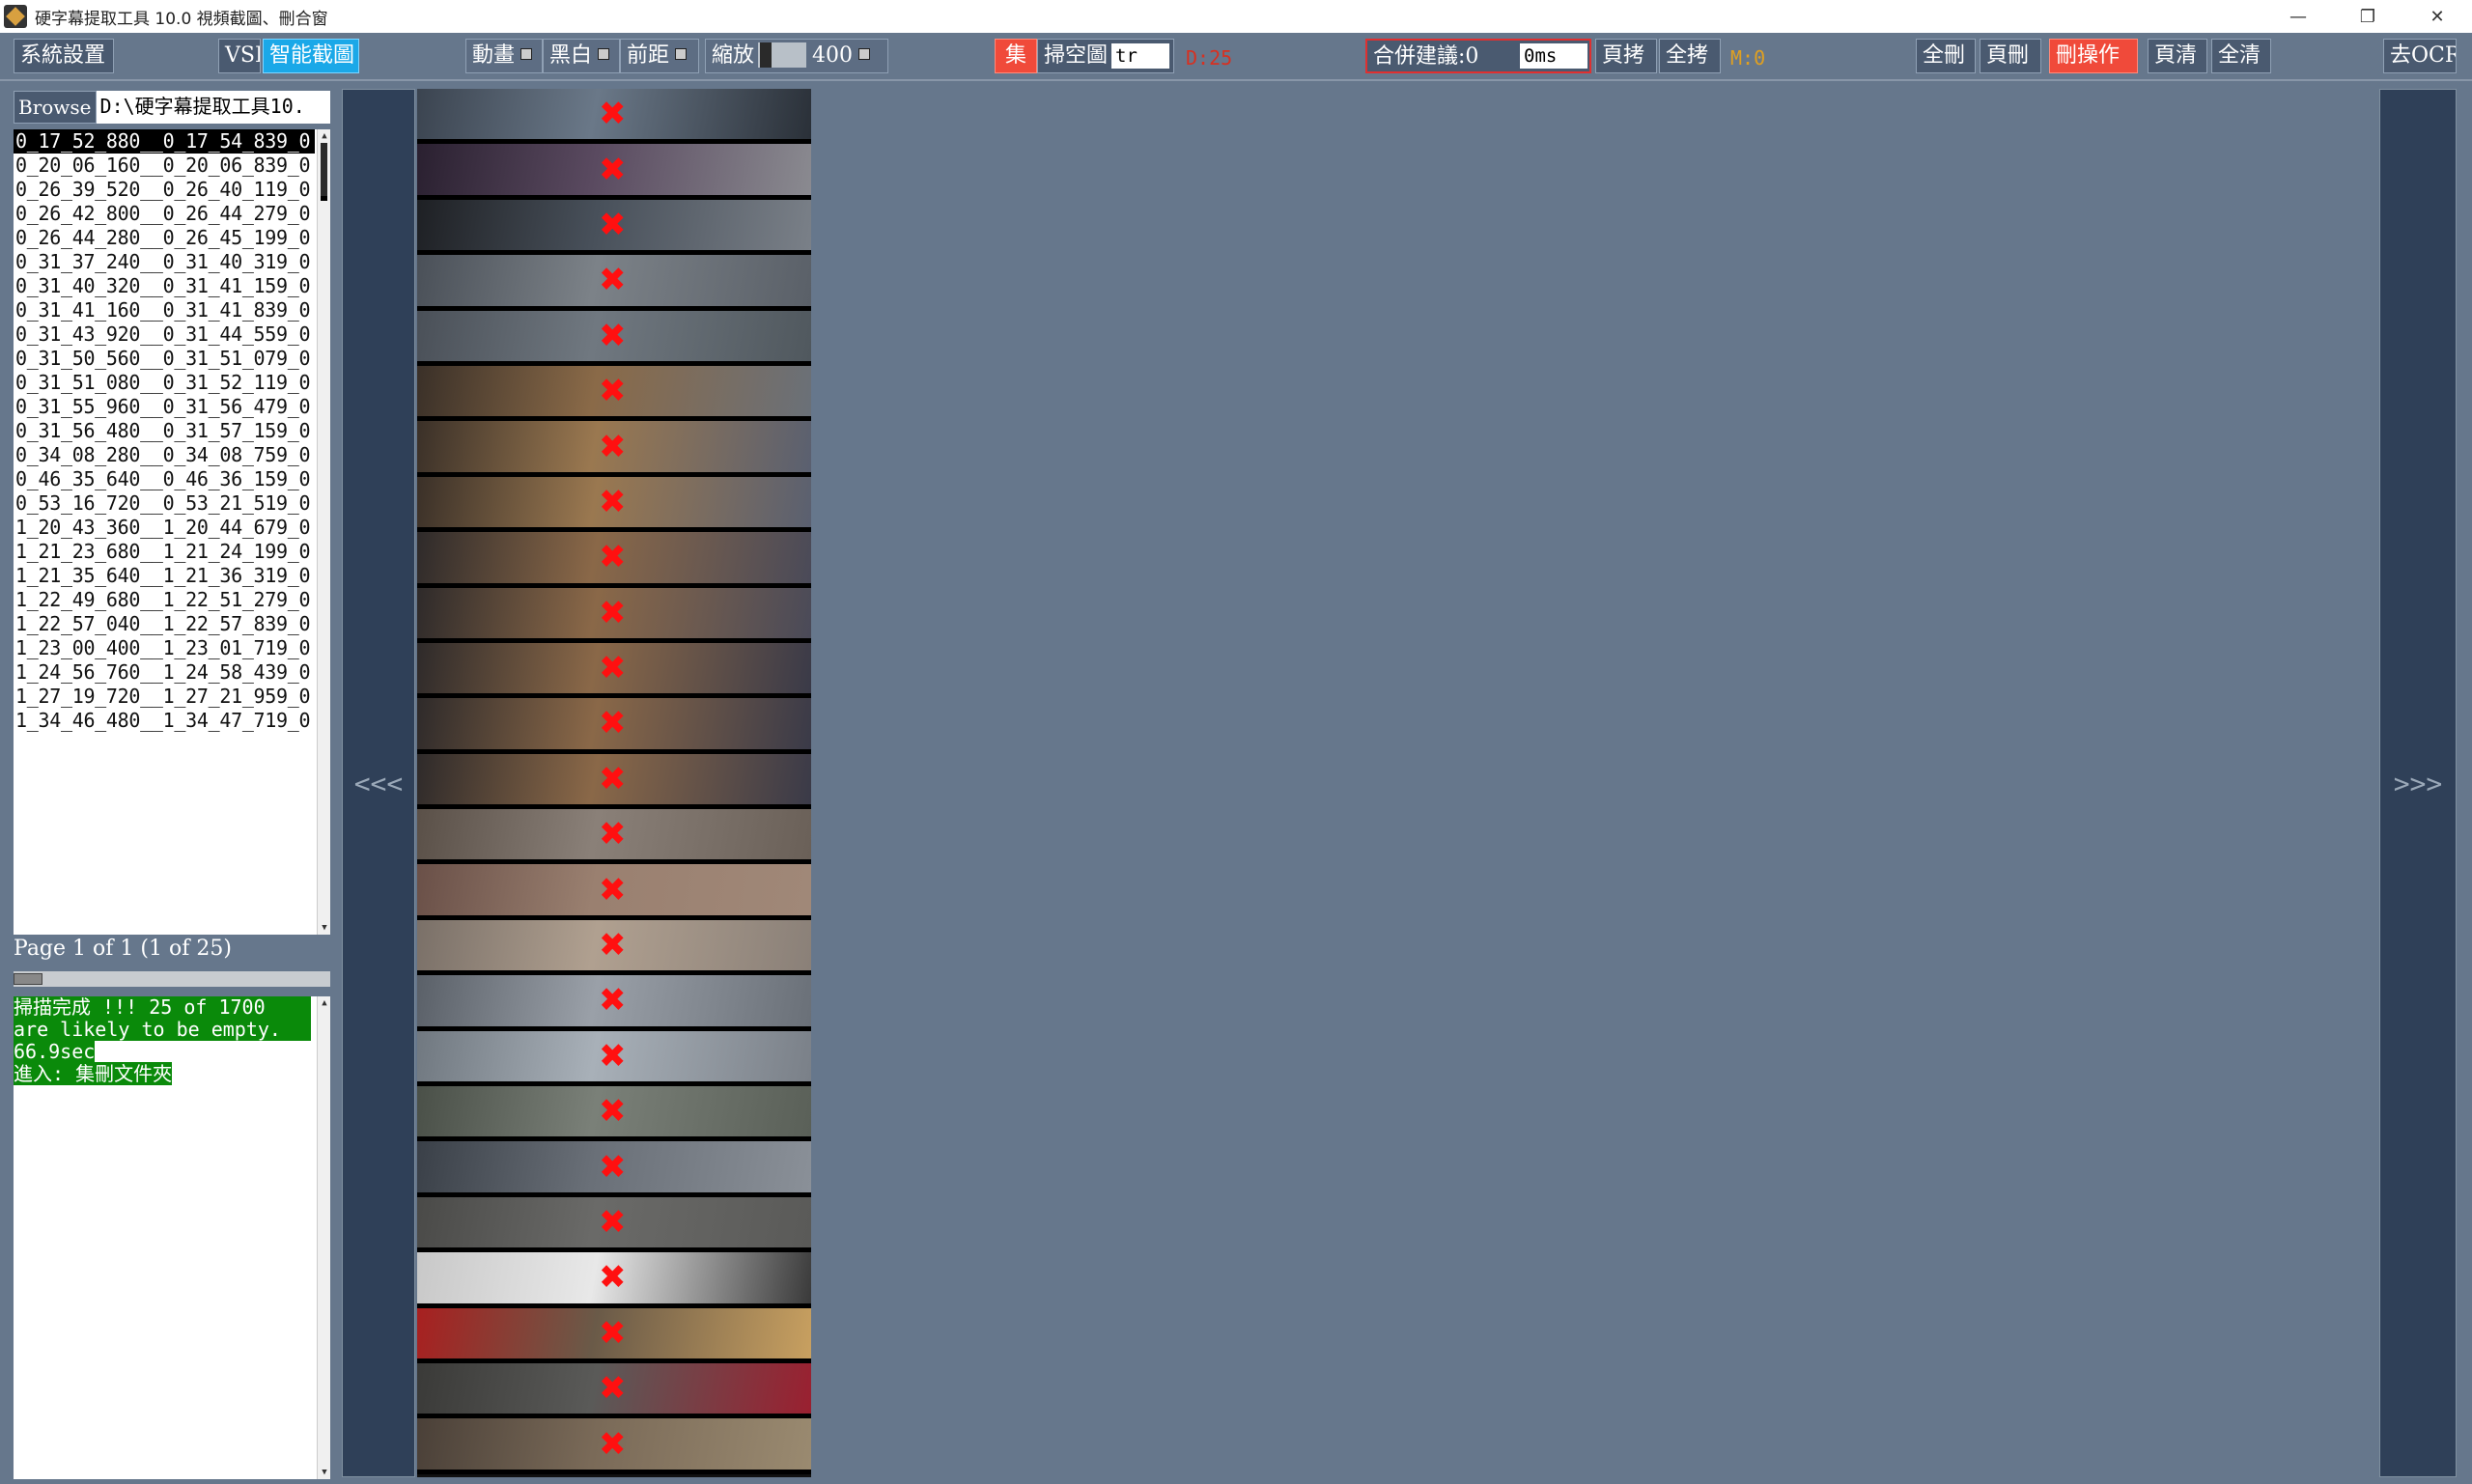 The height and width of the screenshot is (1484, 2472). Describe the element at coordinates (164, 359) in the screenshot. I see `file-list-item: 0_31_50_560__0_31_51_079_0` at that location.